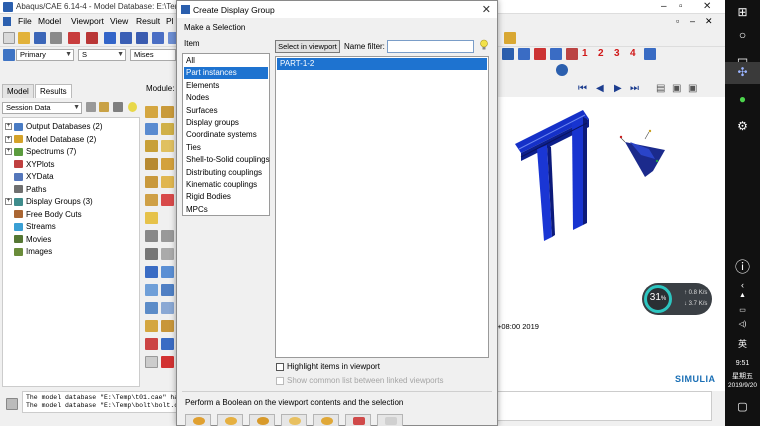 This screenshot has width=760, height=426. Describe the element at coordinates (151, 326) in the screenshot. I see `common-options-icon` at that location.